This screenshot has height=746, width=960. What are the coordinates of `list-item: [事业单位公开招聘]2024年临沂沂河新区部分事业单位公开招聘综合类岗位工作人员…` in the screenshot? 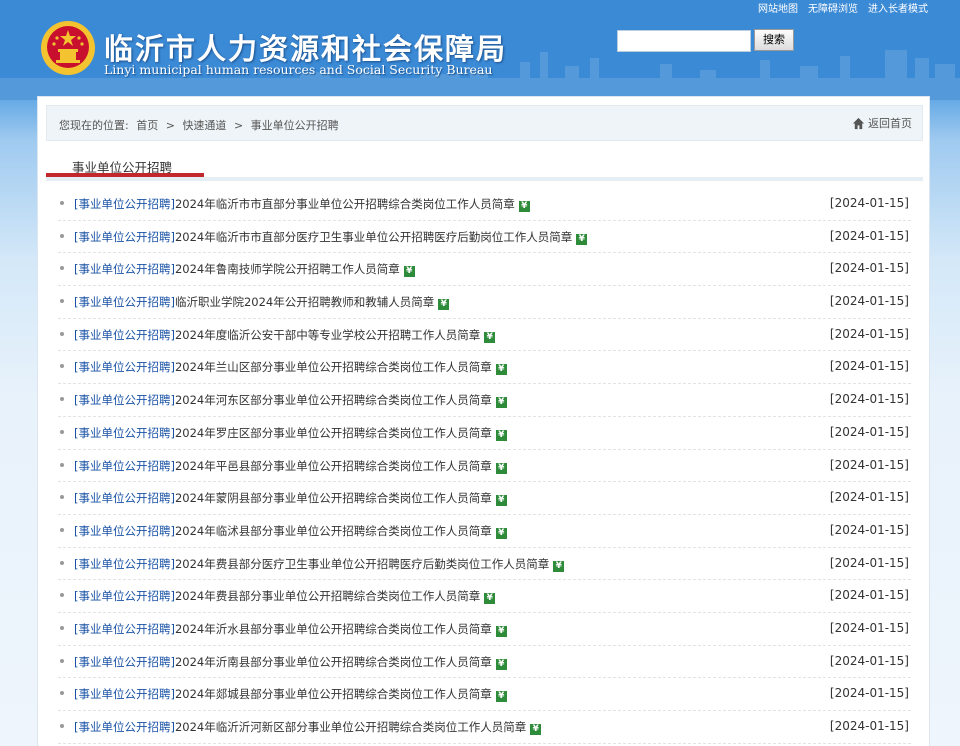 It's located at (484, 727).